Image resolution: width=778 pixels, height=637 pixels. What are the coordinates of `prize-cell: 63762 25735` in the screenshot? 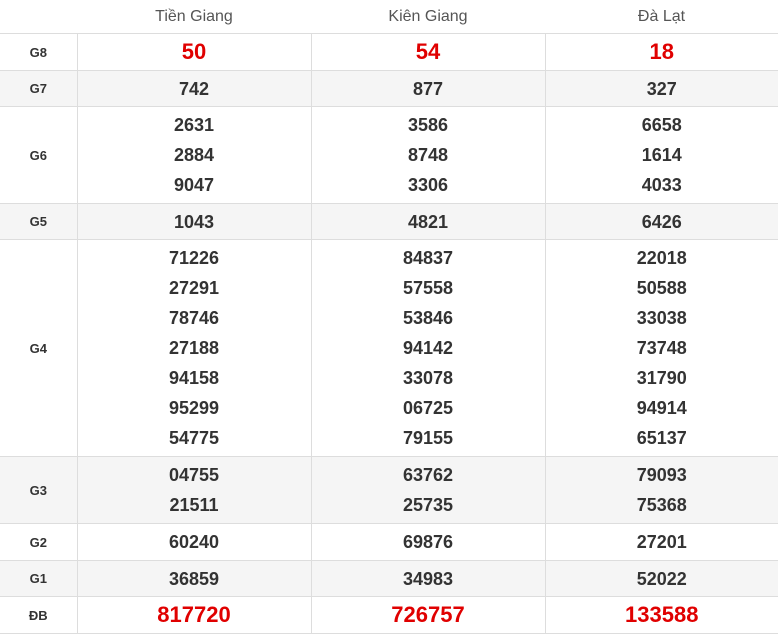 It's located at (428, 490).